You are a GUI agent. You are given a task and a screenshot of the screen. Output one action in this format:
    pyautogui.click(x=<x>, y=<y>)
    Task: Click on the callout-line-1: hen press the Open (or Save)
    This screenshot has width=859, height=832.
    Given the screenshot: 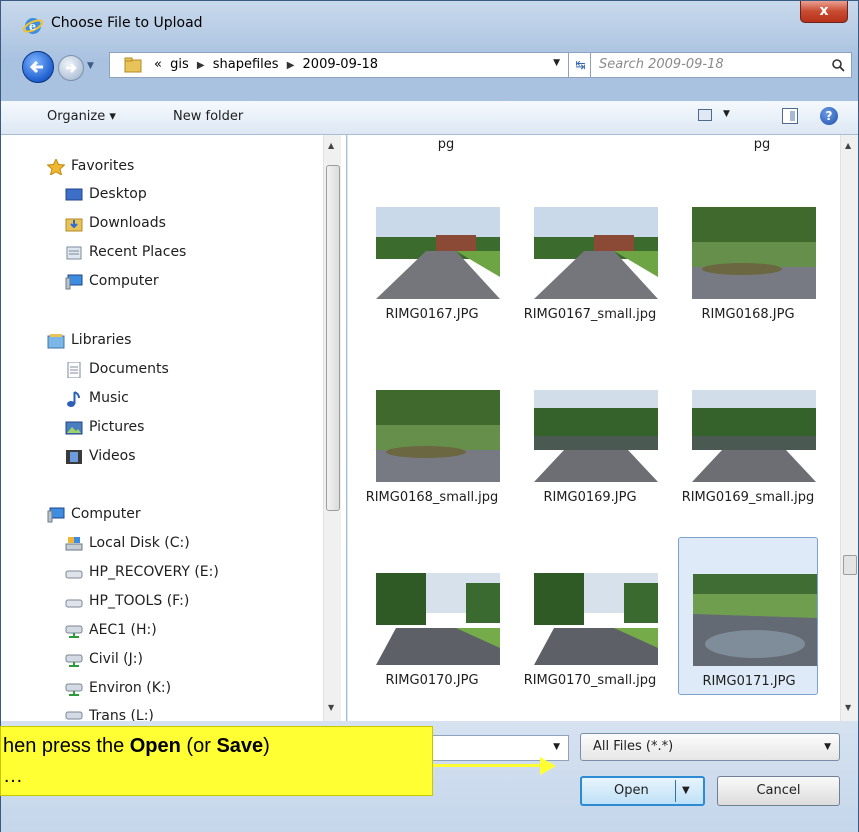 What is the action you would take?
    pyautogui.click(x=136, y=746)
    